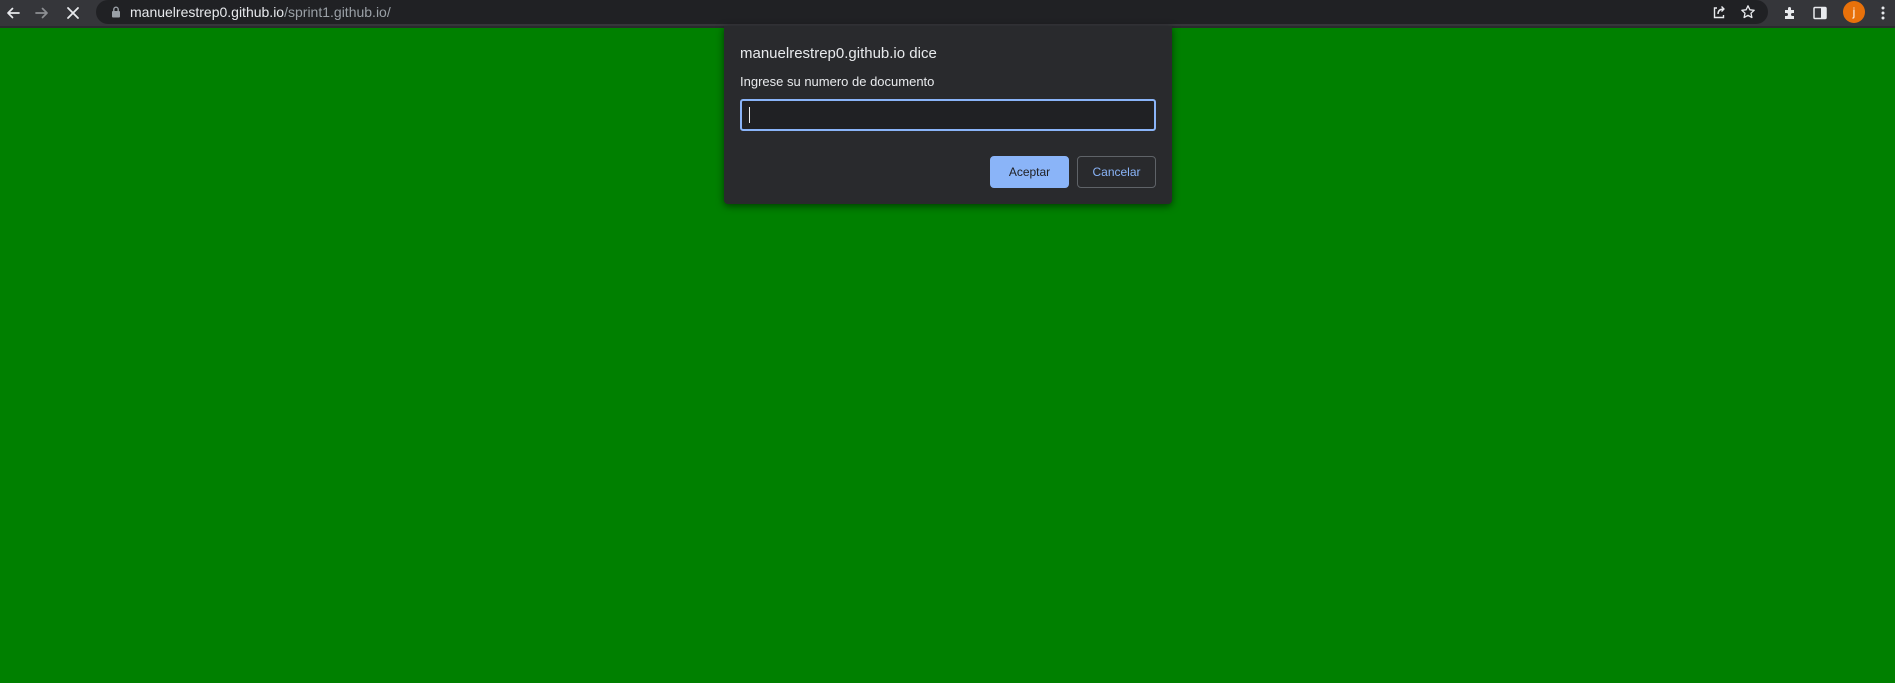 The image size is (1895, 683). I want to click on close-icon, so click(73, 13).